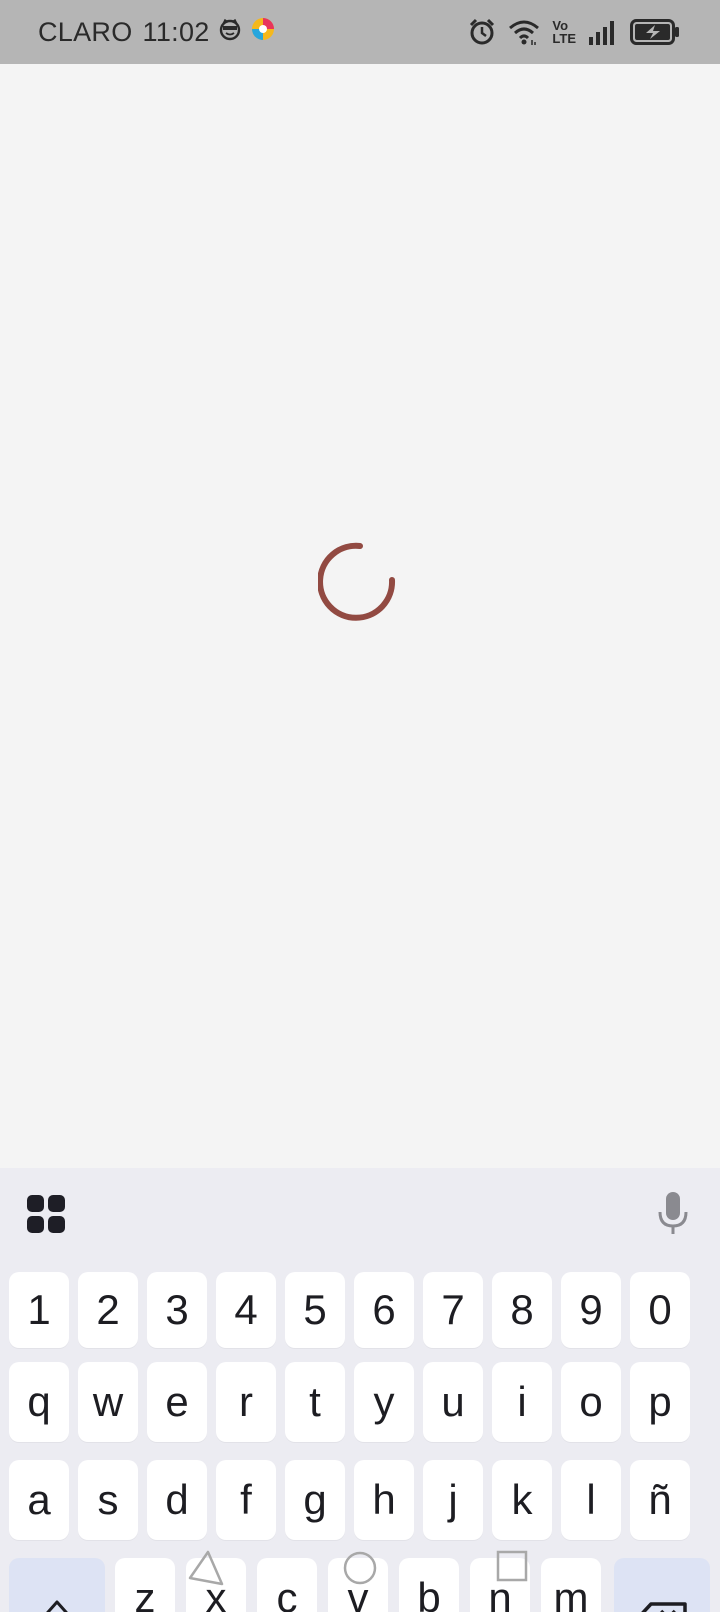  What do you see at coordinates (660, 1500) in the screenshot?
I see `key-ñ: ñ` at bounding box center [660, 1500].